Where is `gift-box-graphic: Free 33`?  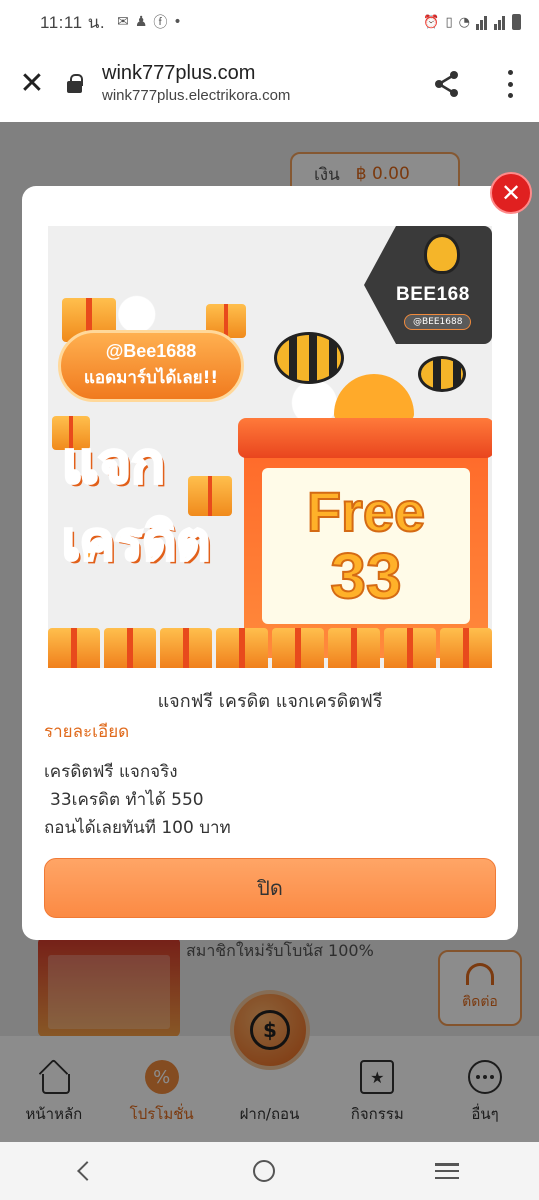 gift-box-graphic: Free 33 is located at coordinates (365, 516).